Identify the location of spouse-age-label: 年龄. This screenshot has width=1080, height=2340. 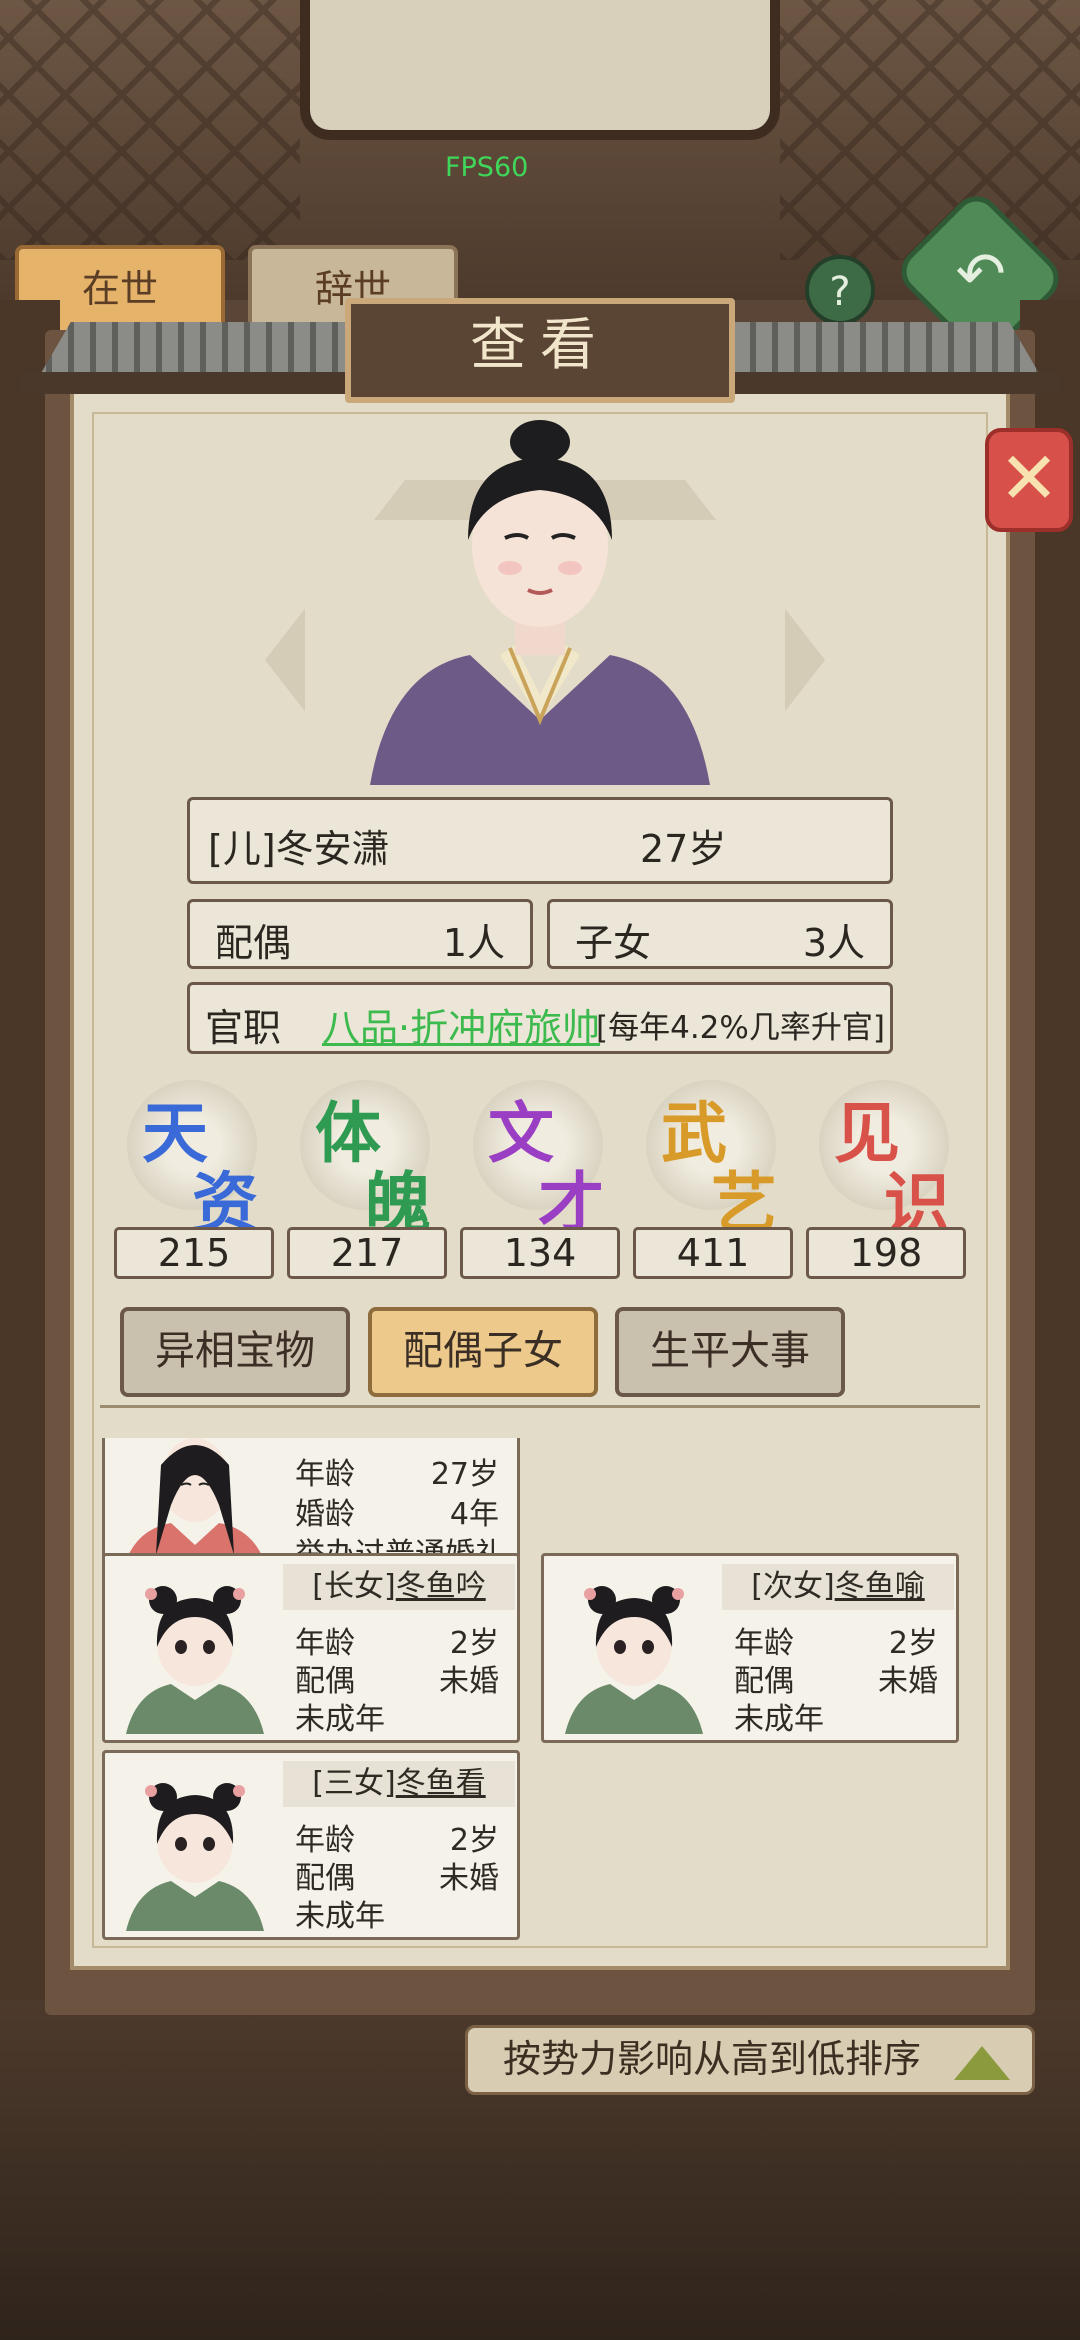
(325, 1474).